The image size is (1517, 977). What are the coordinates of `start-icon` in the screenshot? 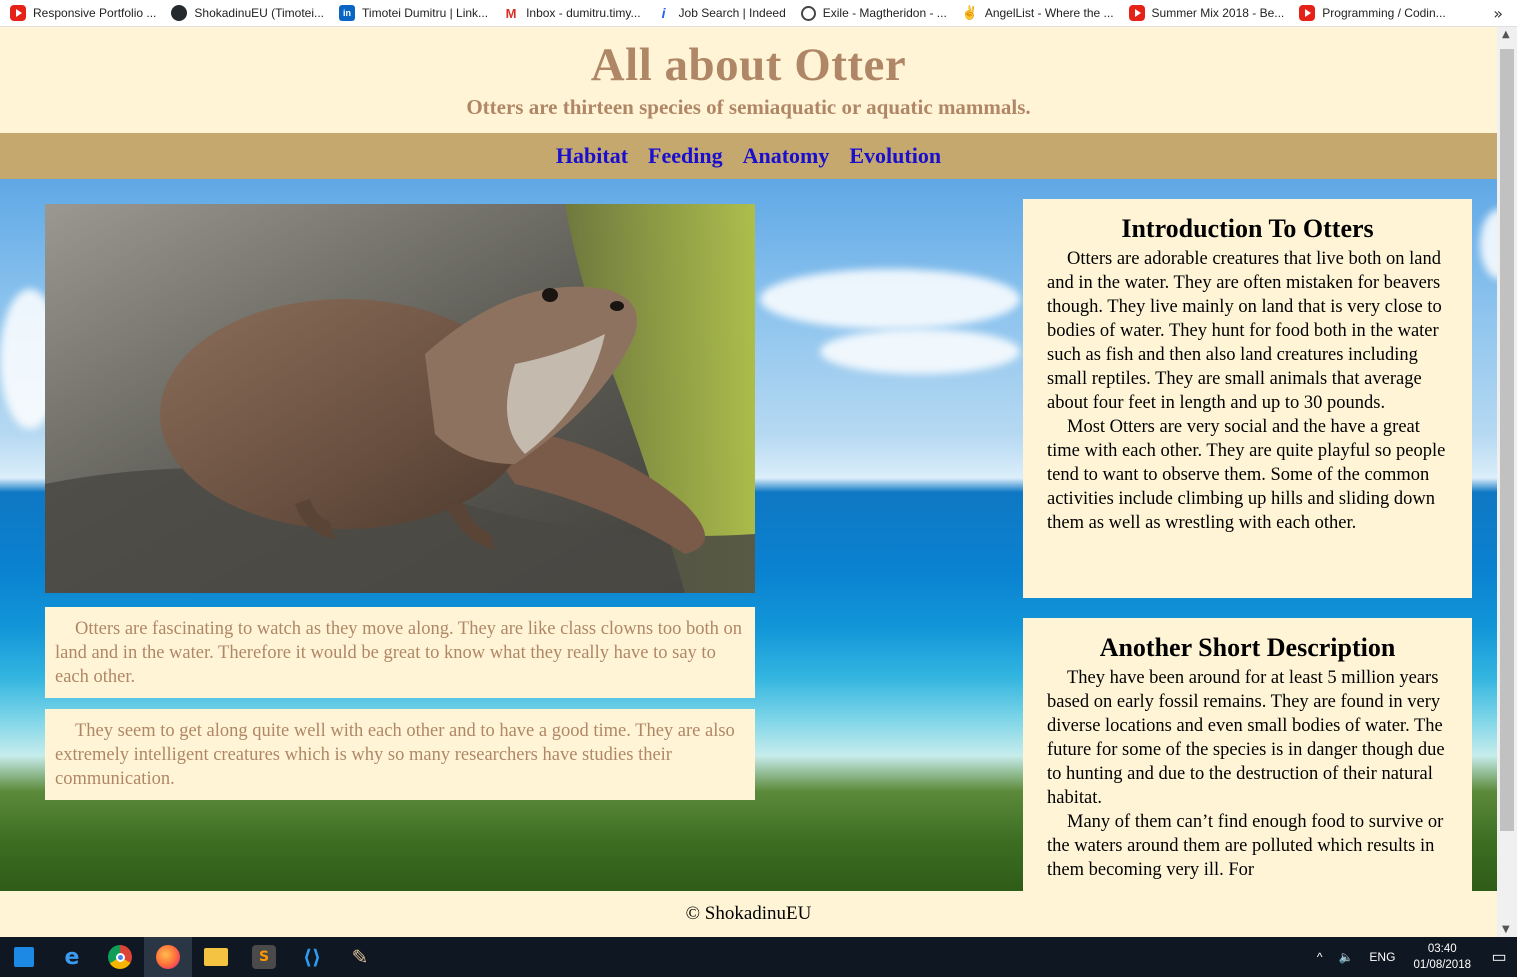 It's located at (24, 957).